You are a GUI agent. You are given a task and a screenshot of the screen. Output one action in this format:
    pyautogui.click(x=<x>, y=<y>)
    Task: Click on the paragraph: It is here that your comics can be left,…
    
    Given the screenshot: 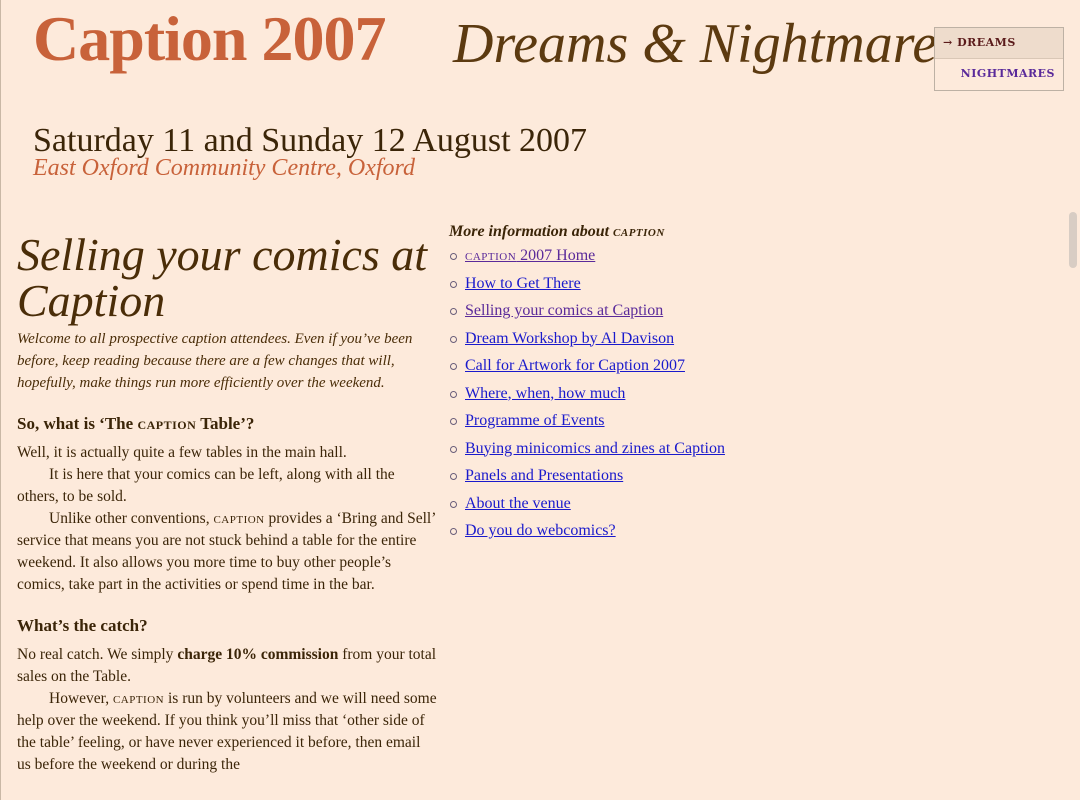 What is the action you would take?
    pyautogui.click(x=206, y=485)
    